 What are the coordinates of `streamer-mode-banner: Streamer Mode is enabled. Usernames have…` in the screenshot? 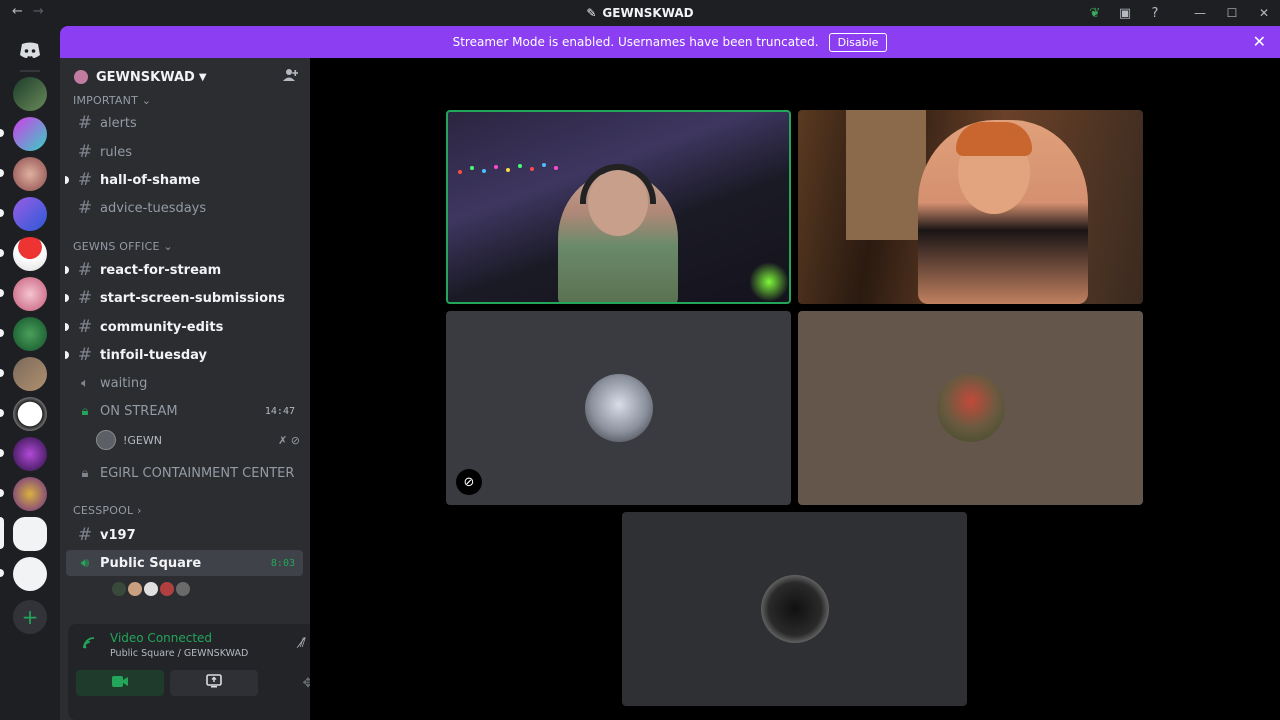 It's located at (670, 42).